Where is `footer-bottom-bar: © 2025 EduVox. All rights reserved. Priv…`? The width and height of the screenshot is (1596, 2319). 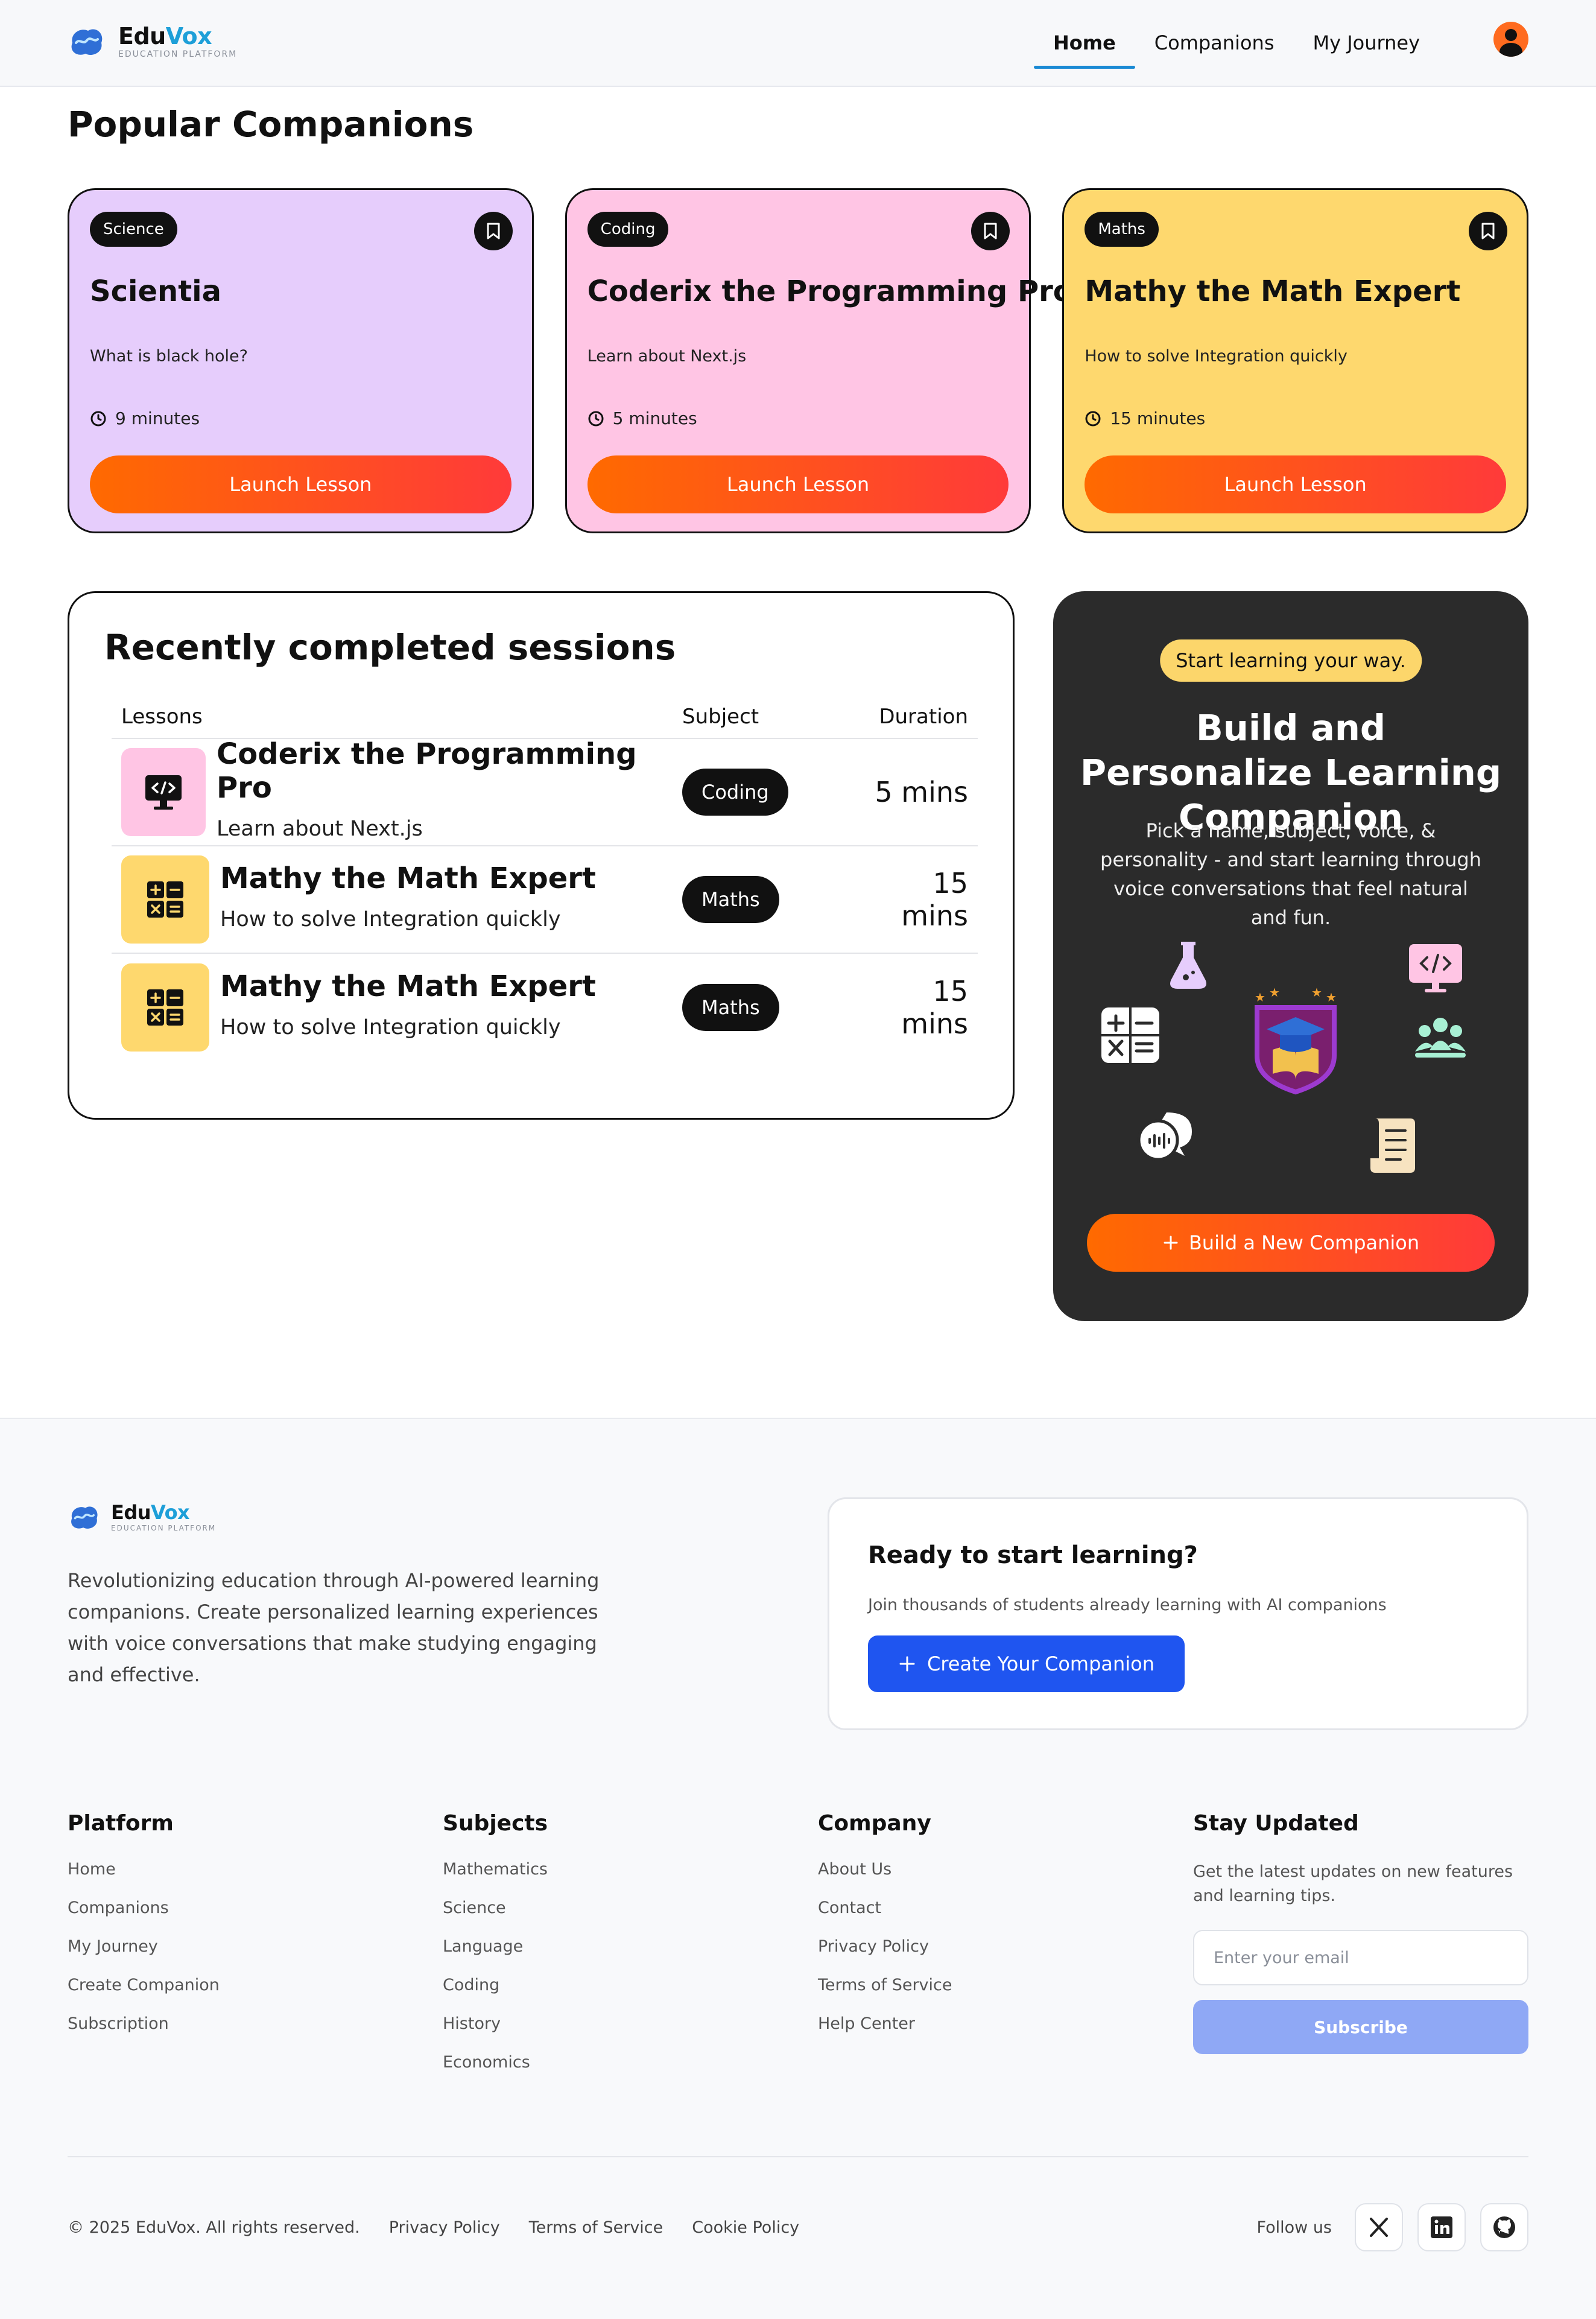 footer-bottom-bar: © 2025 EduVox. All rights reserved. Priv… is located at coordinates (433, 2227).